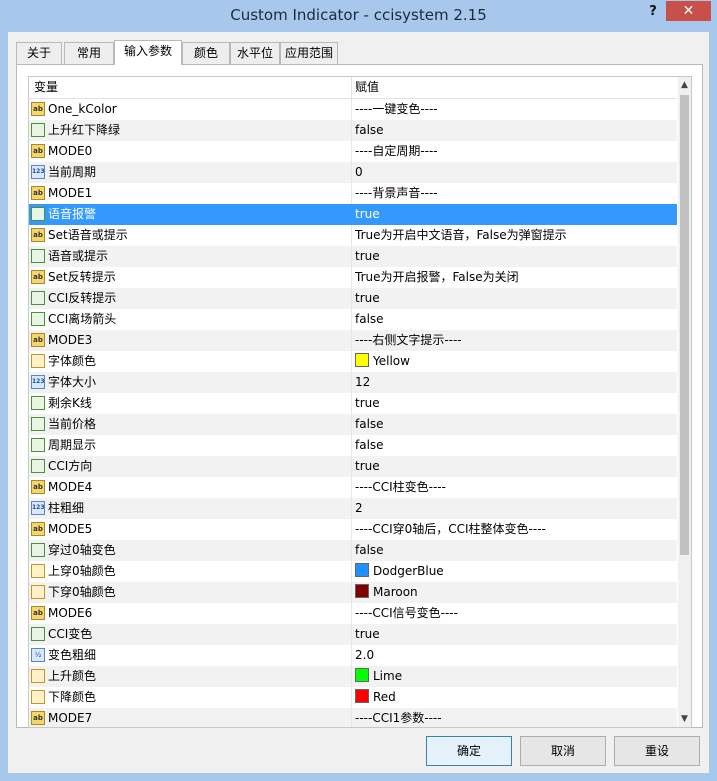 This screenshot has height=781, width=717. I want to click on table-row: 周期显示 false, so click(353, 445).